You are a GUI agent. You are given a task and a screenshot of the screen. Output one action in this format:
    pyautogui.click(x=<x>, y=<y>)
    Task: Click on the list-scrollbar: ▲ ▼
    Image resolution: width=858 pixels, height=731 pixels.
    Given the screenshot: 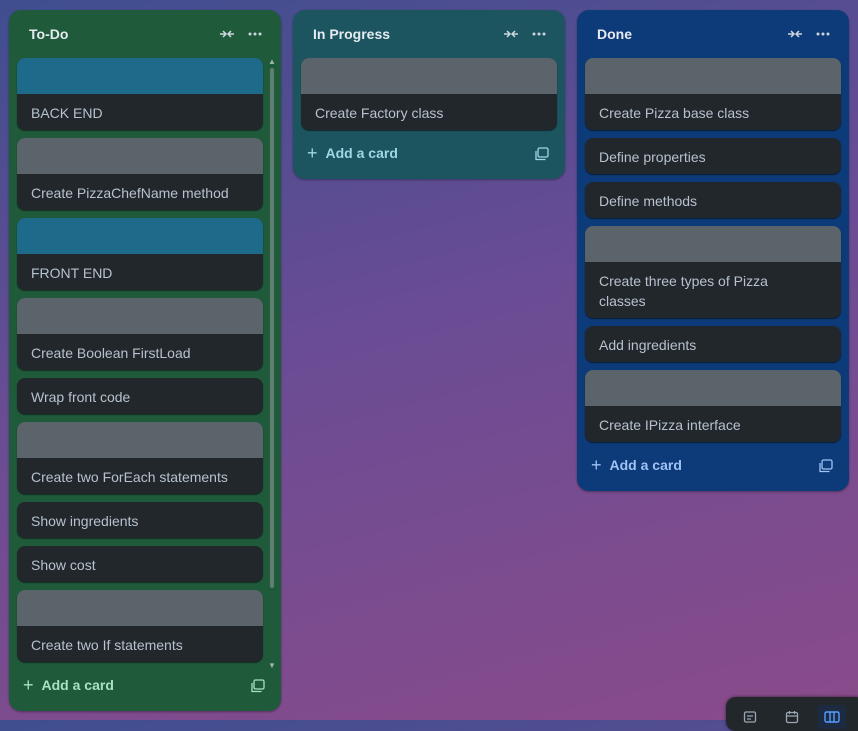 What is the action you would take?
    pyautogui.click(x=272, y=365)
    